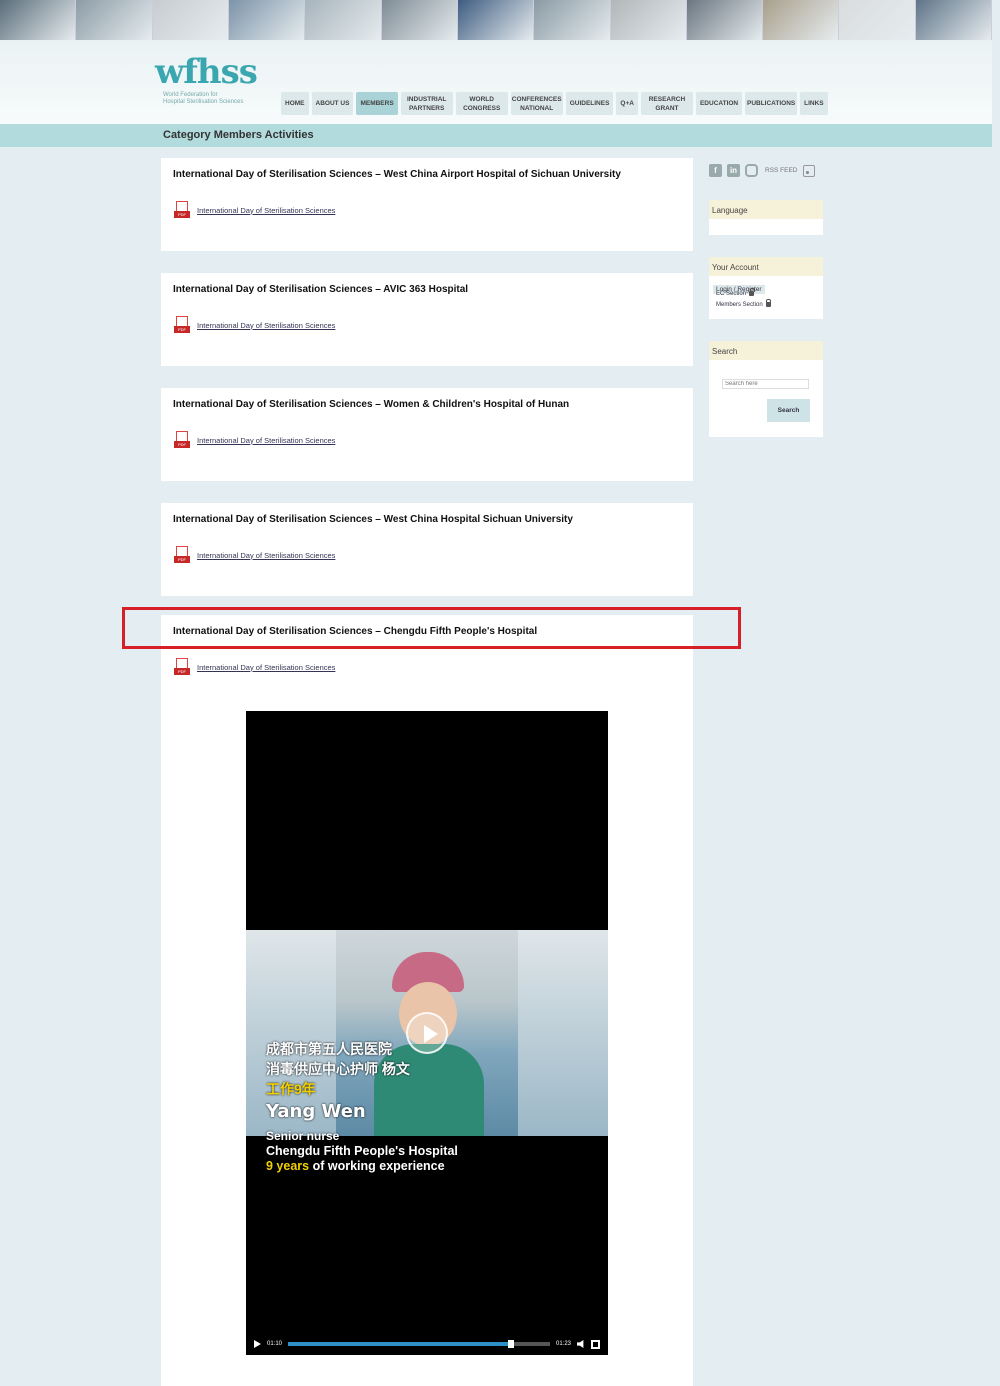  I want to click on linkedin-icon: in, so click(733, 170).